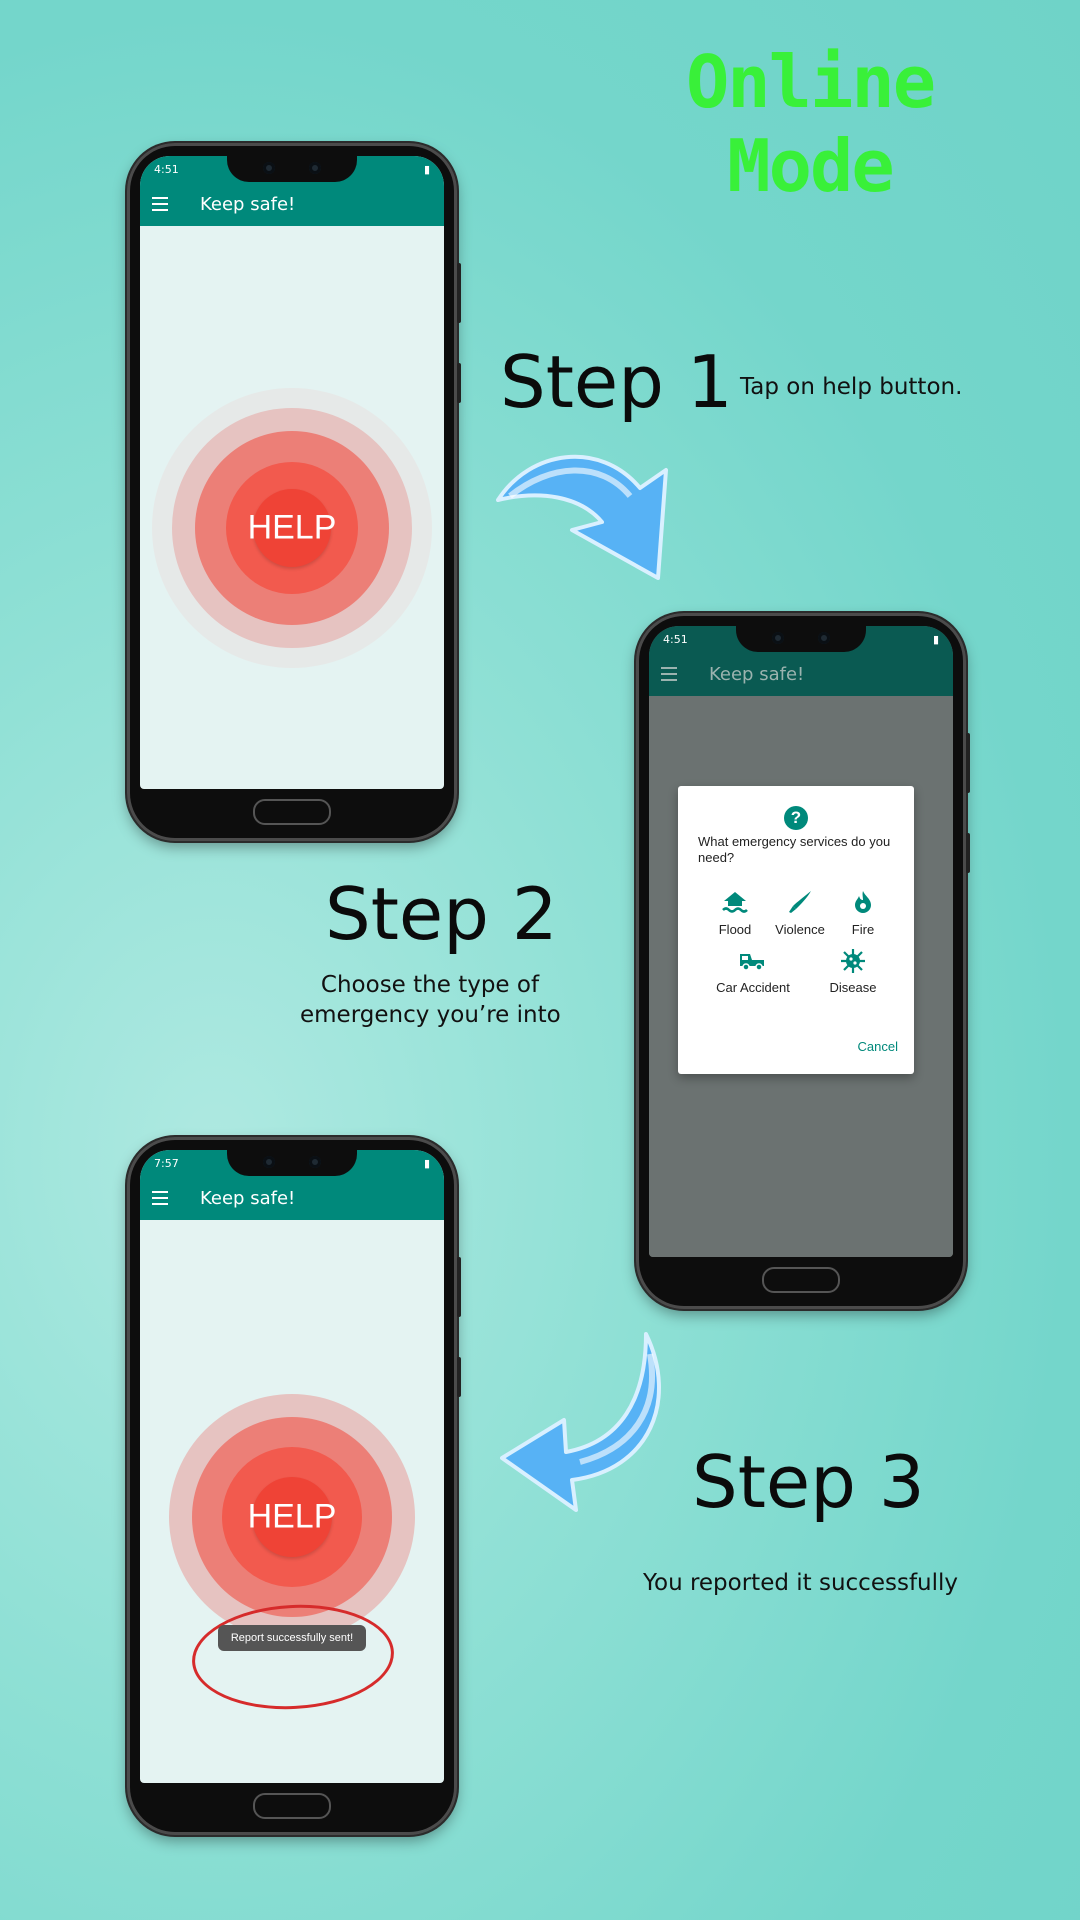 This screenshot has height=1920, width=1080. What do you see at coordinates (292, 1638) in the screenshot?
I see `toast-message: Report successfully sent!` at bounding box center [292, 1638].